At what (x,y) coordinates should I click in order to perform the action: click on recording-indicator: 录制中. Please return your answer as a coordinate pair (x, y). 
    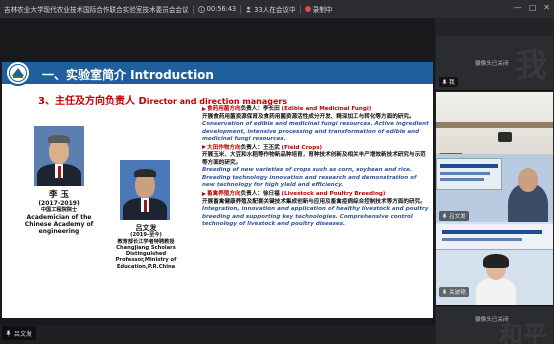
    Looking at the image, I should click on (318, 9).